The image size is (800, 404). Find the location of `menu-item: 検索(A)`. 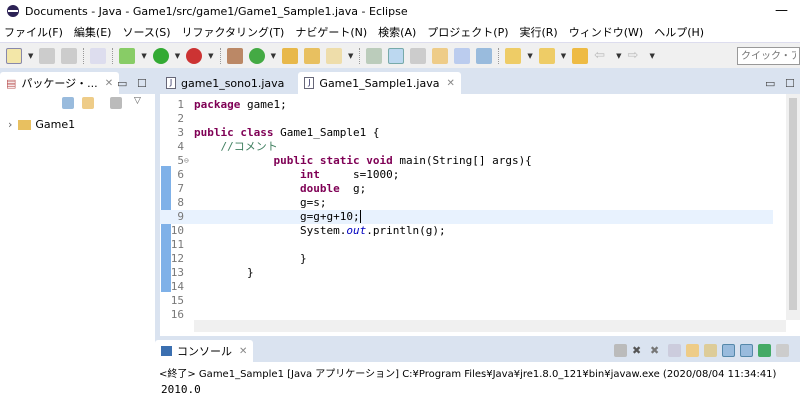

menu-item: 検索(A) is located at coordinates (397, 32).